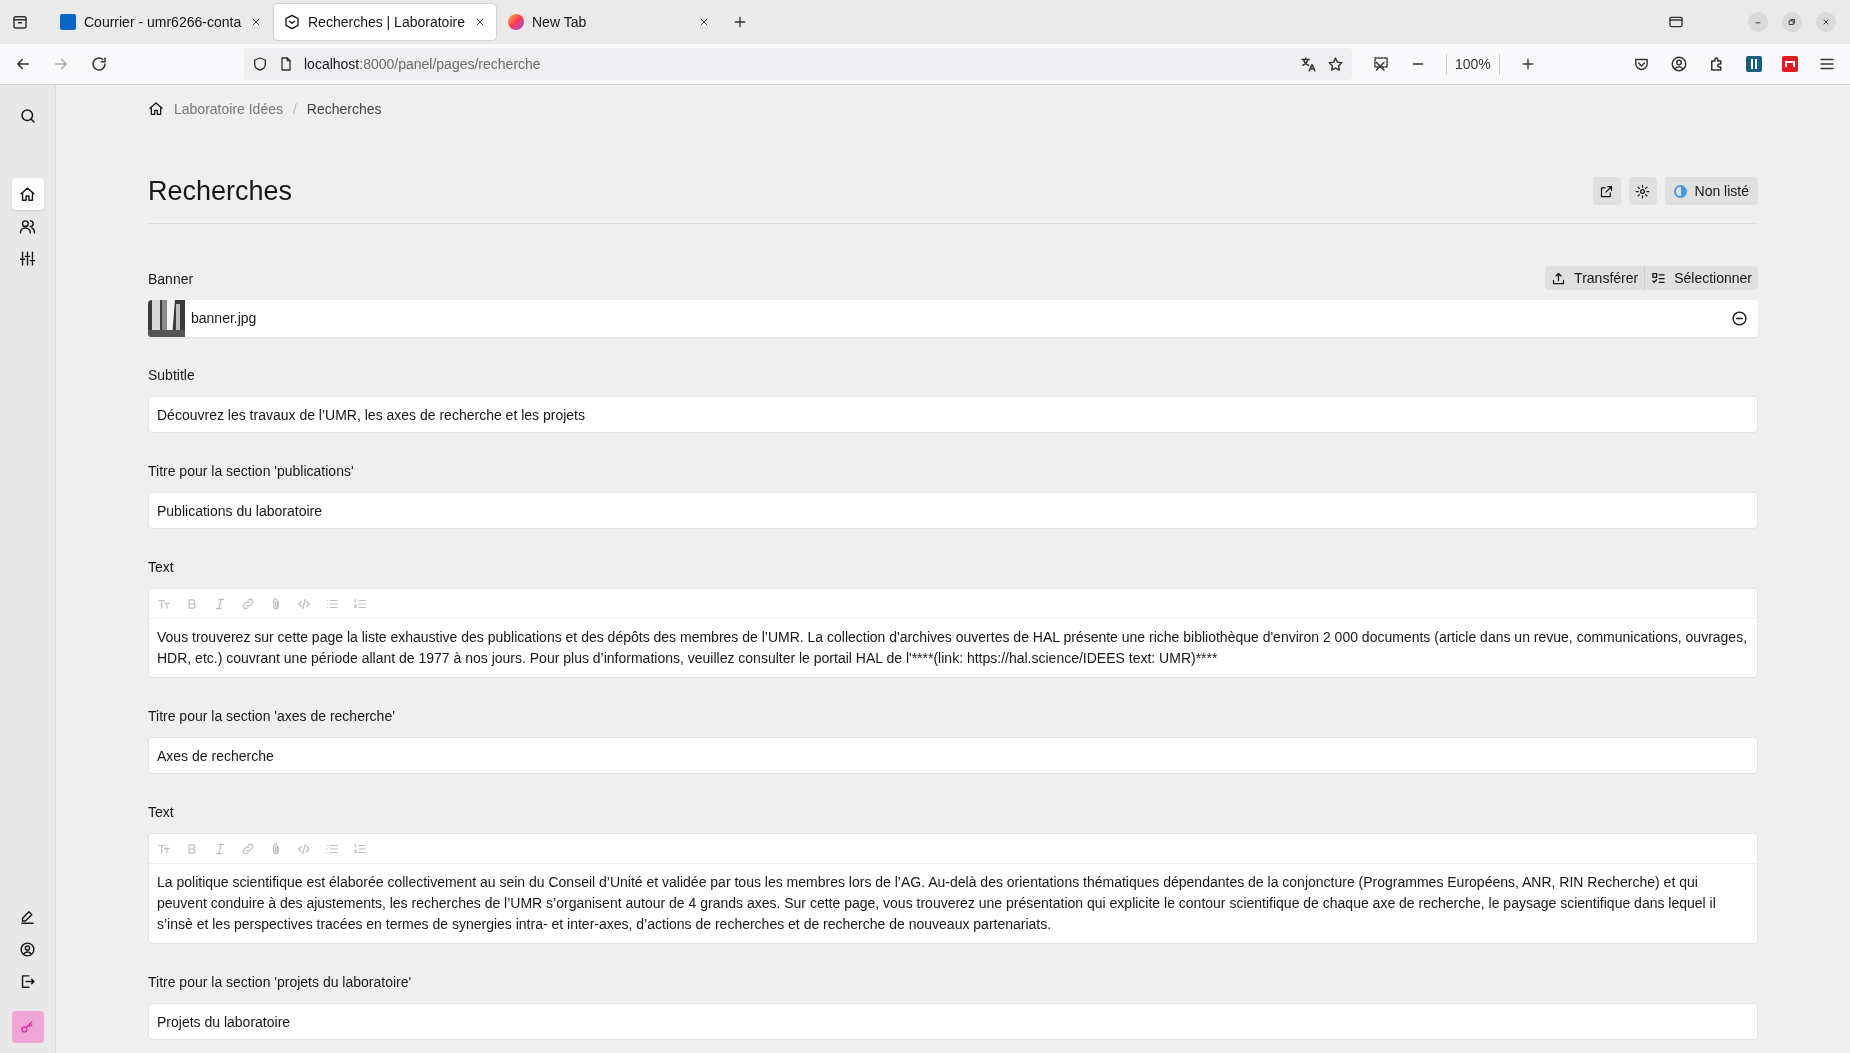 This screenshot has height=1053, width=1850. I want to click on reload-icon, so click(99, 64).